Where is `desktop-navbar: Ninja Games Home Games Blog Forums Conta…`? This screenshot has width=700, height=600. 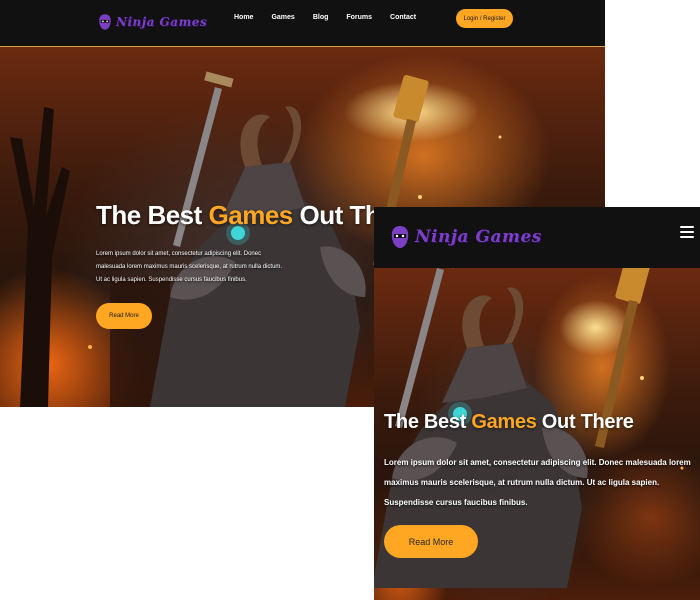 desktop-navbar: Ninja Games Home Games Blog Forums Conta… is located at coordinates (302, 23).